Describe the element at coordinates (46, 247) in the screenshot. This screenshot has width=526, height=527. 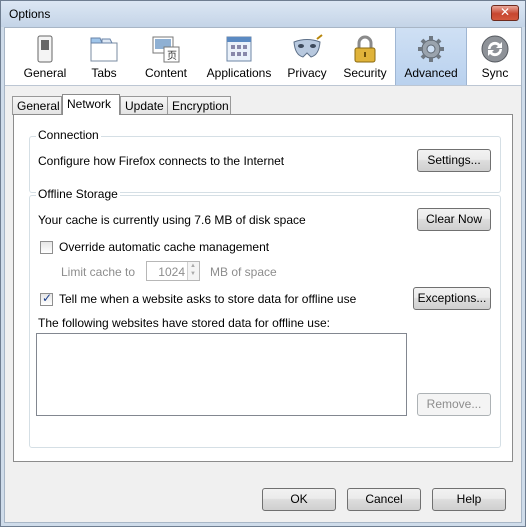
I see `override-cache-checkbox` at that location.